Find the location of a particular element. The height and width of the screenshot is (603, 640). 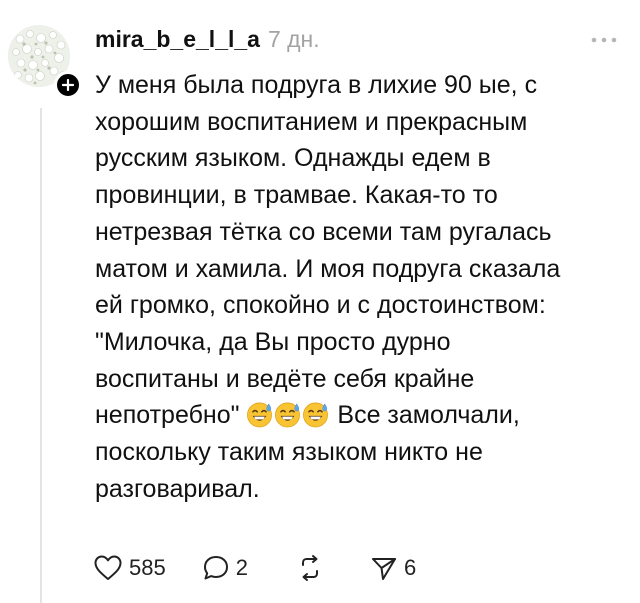

repost-icon is located at coordinates (309, 568).